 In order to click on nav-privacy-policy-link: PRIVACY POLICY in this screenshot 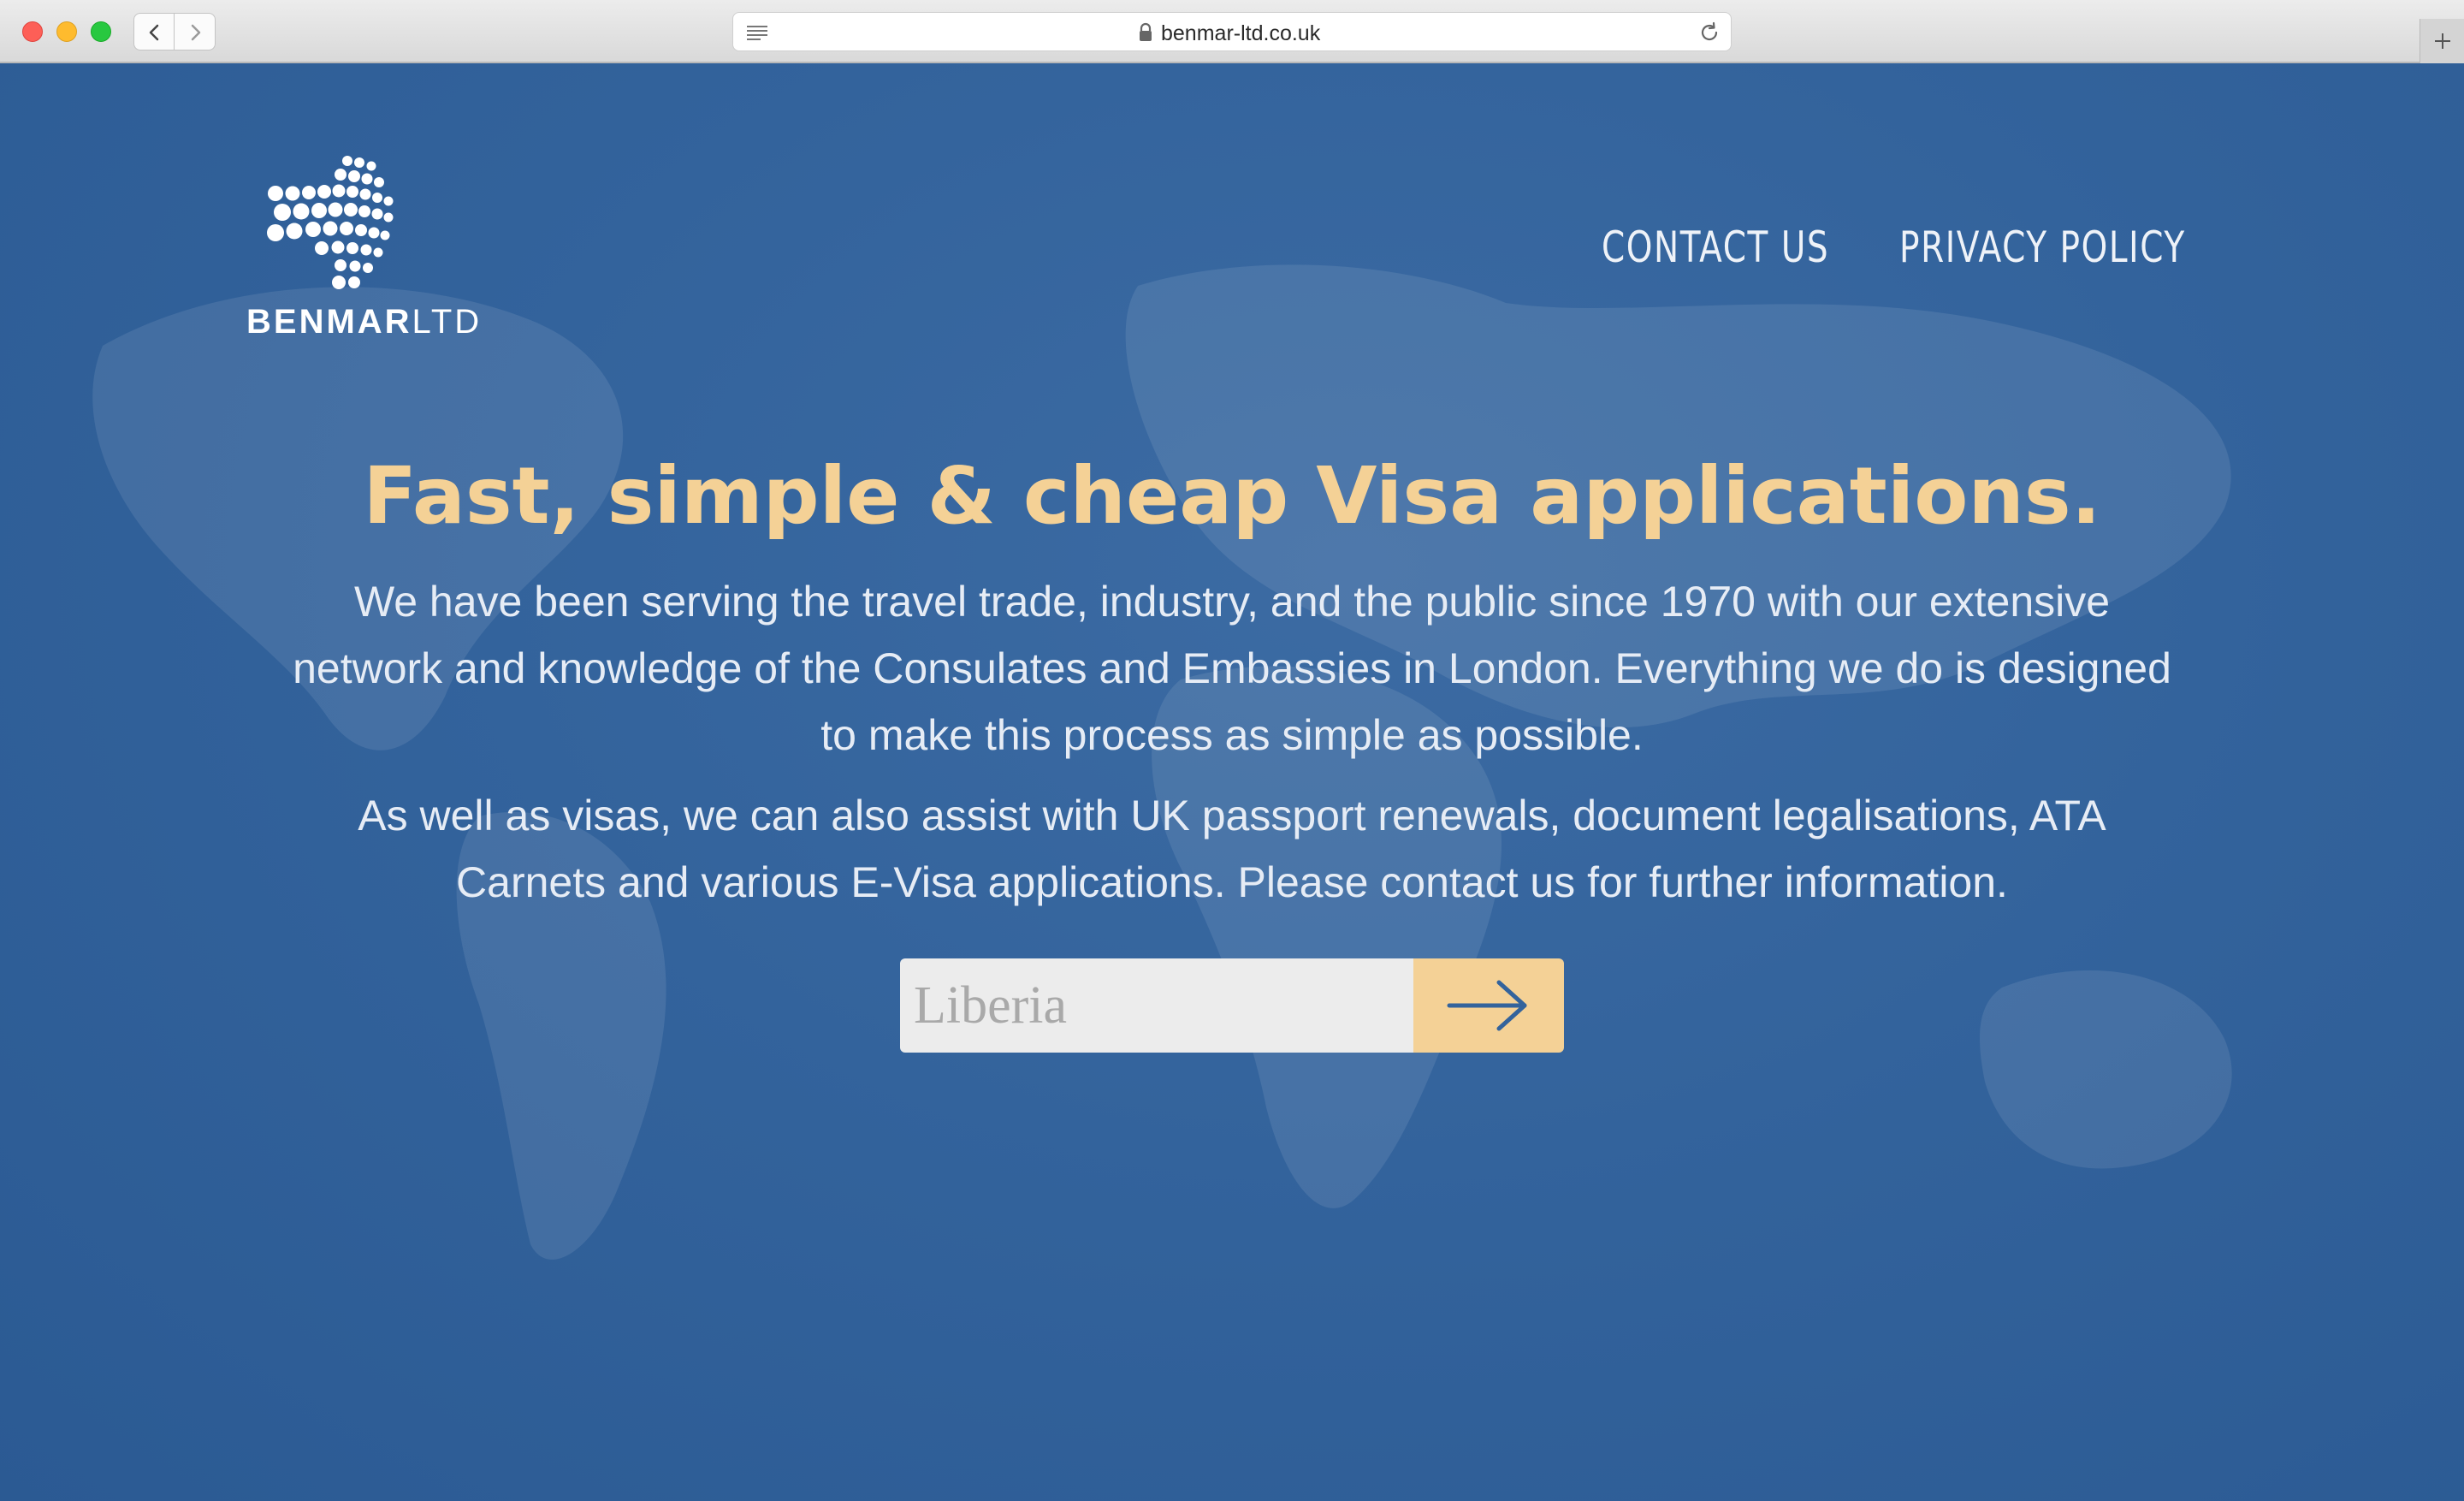, I will do `click(2042, 247)`.